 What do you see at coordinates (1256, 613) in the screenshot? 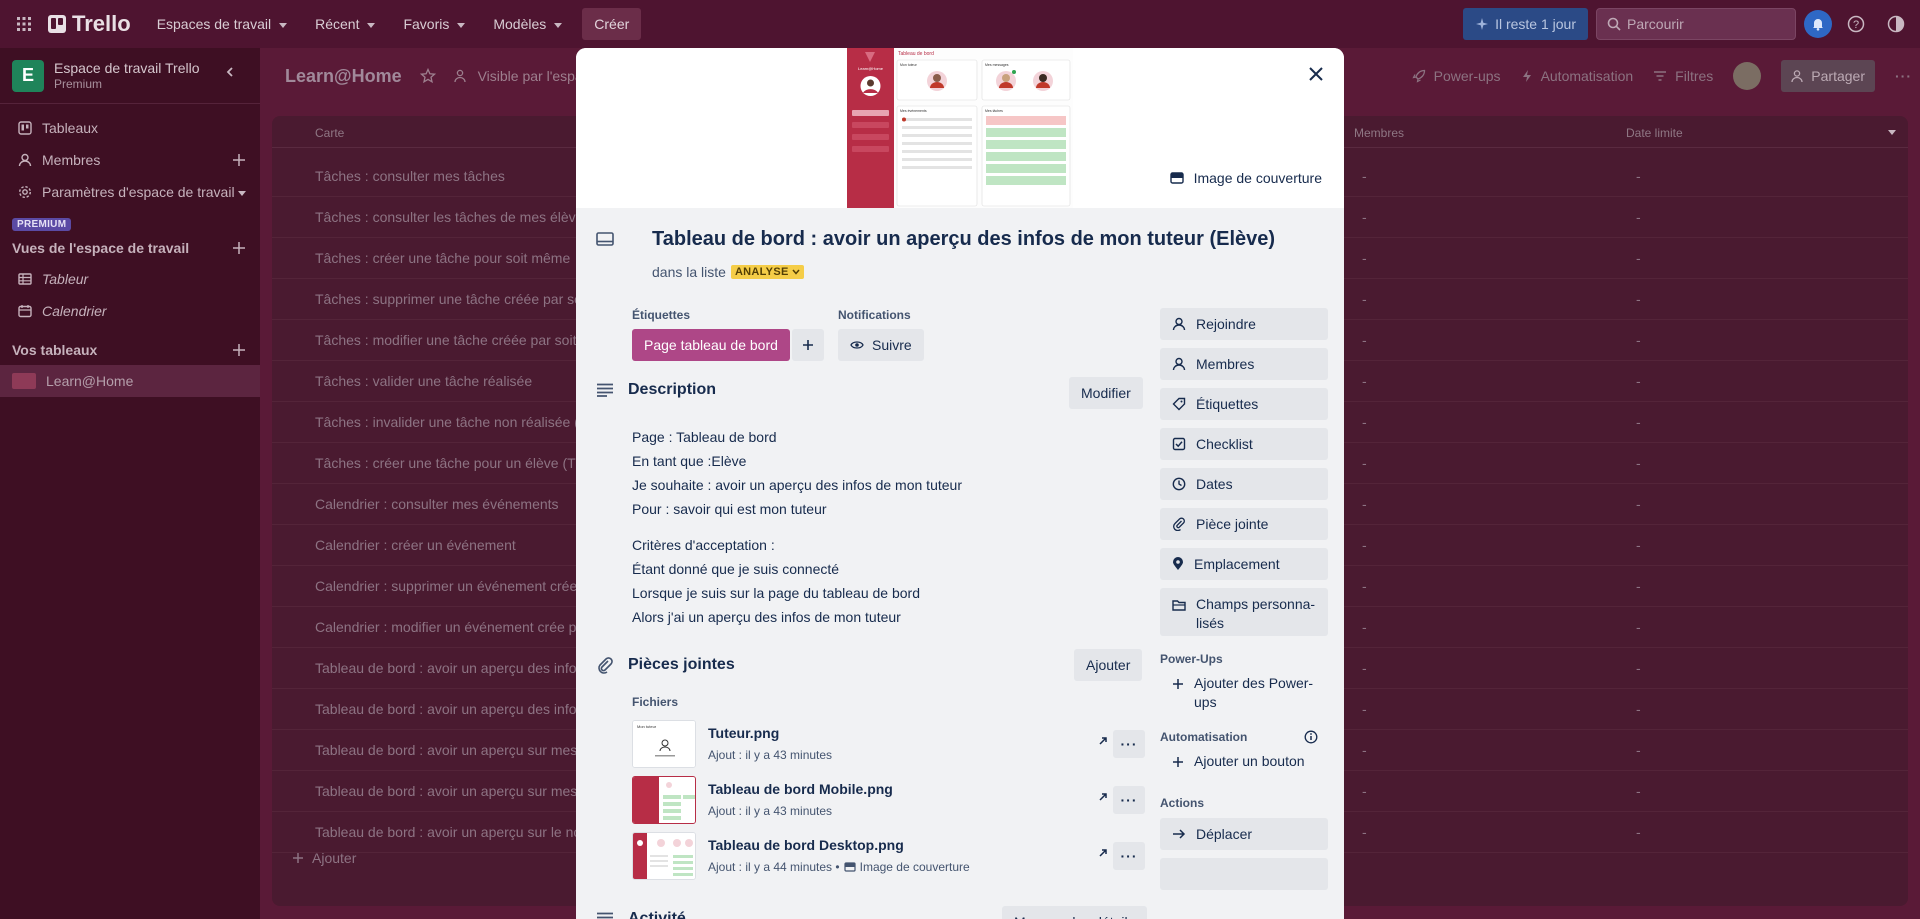
I see `custom-fields-label: Champs personna-lisés` at bounding box center [1256, 613].